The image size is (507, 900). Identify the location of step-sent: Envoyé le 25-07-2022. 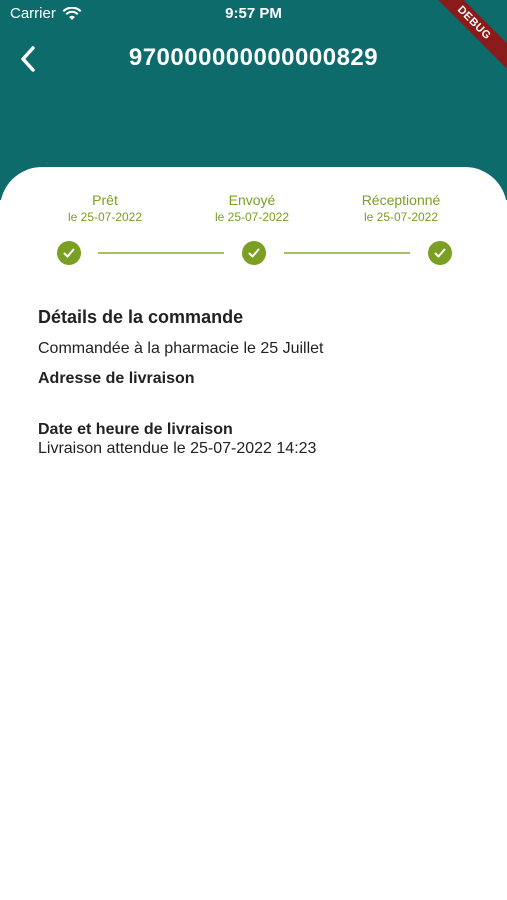
(252, 208).